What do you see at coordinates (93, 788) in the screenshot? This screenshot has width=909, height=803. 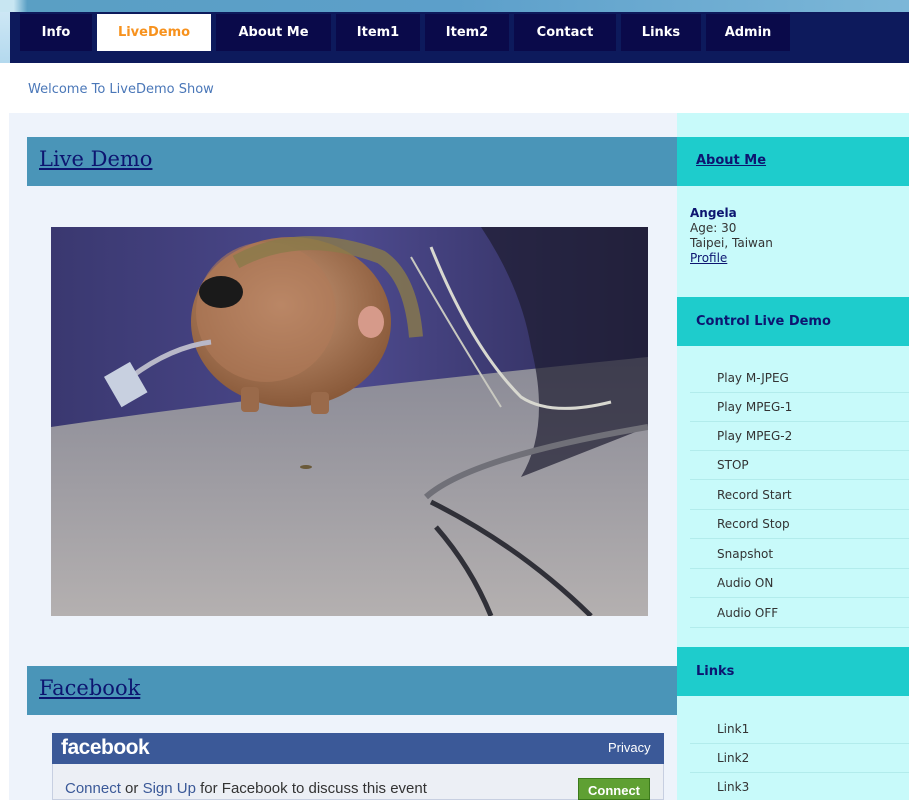 I see `facebook-connect-link: Connect` at bounding box center [93, 788].